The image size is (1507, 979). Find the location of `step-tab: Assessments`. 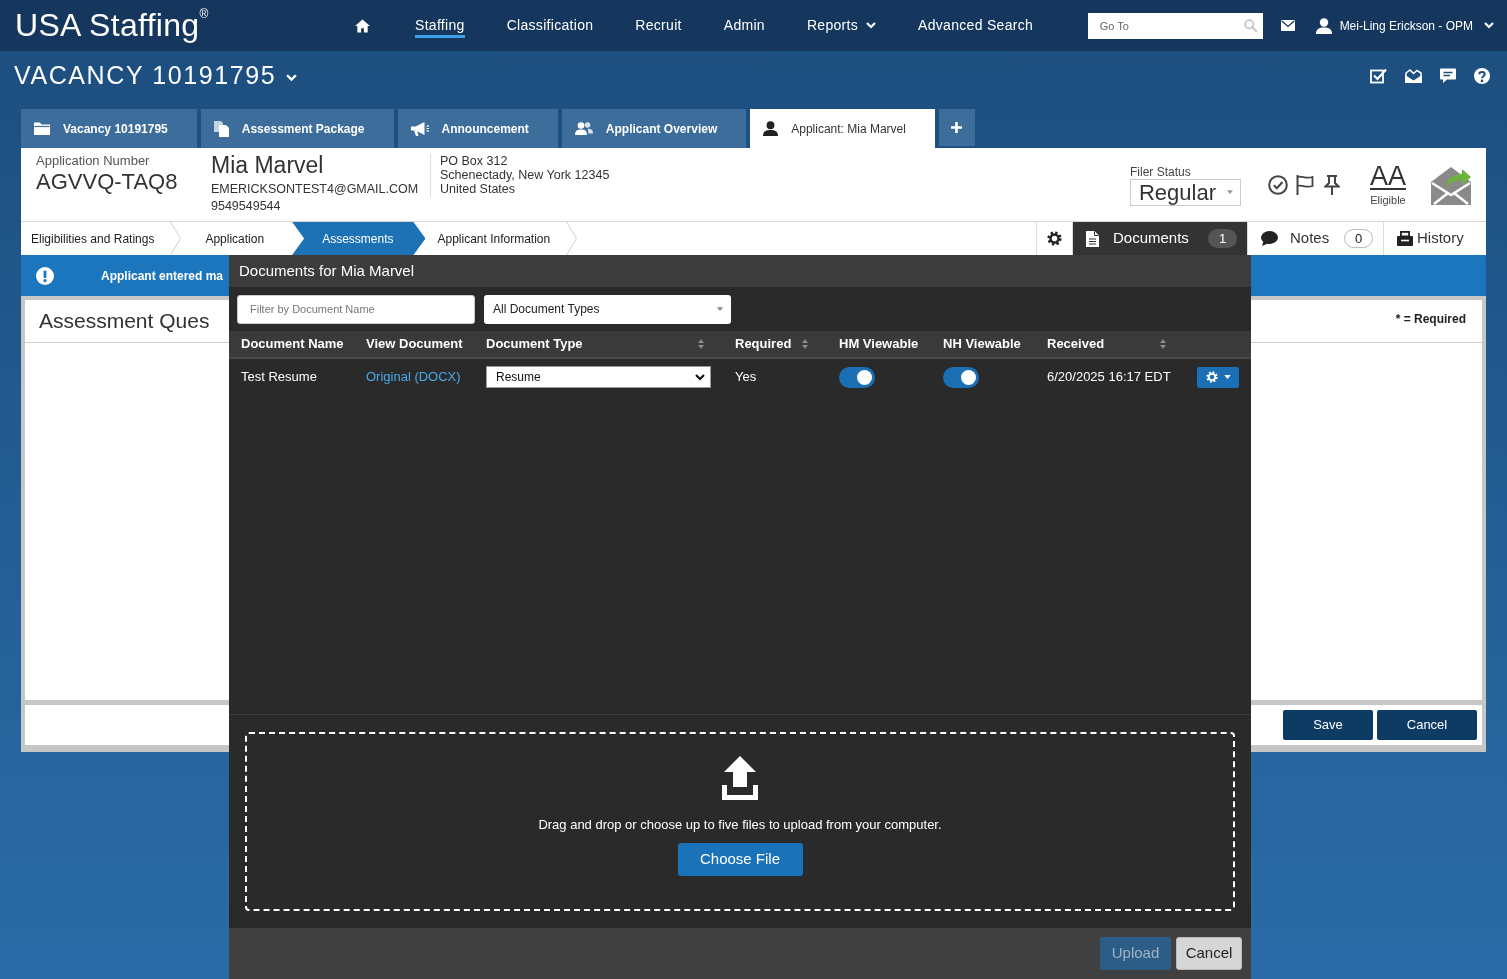

step-tab: Assessments is located at coordinates (359, 238).